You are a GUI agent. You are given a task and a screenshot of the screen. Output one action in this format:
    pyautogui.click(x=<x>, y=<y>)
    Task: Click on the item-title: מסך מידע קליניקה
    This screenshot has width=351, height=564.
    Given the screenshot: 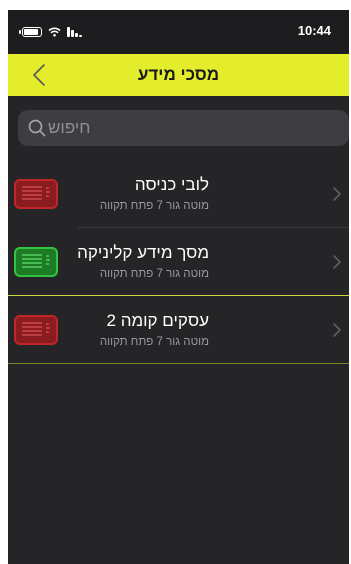 What is the action you would take?
    pyautogui.click(x=143, y=252)
    